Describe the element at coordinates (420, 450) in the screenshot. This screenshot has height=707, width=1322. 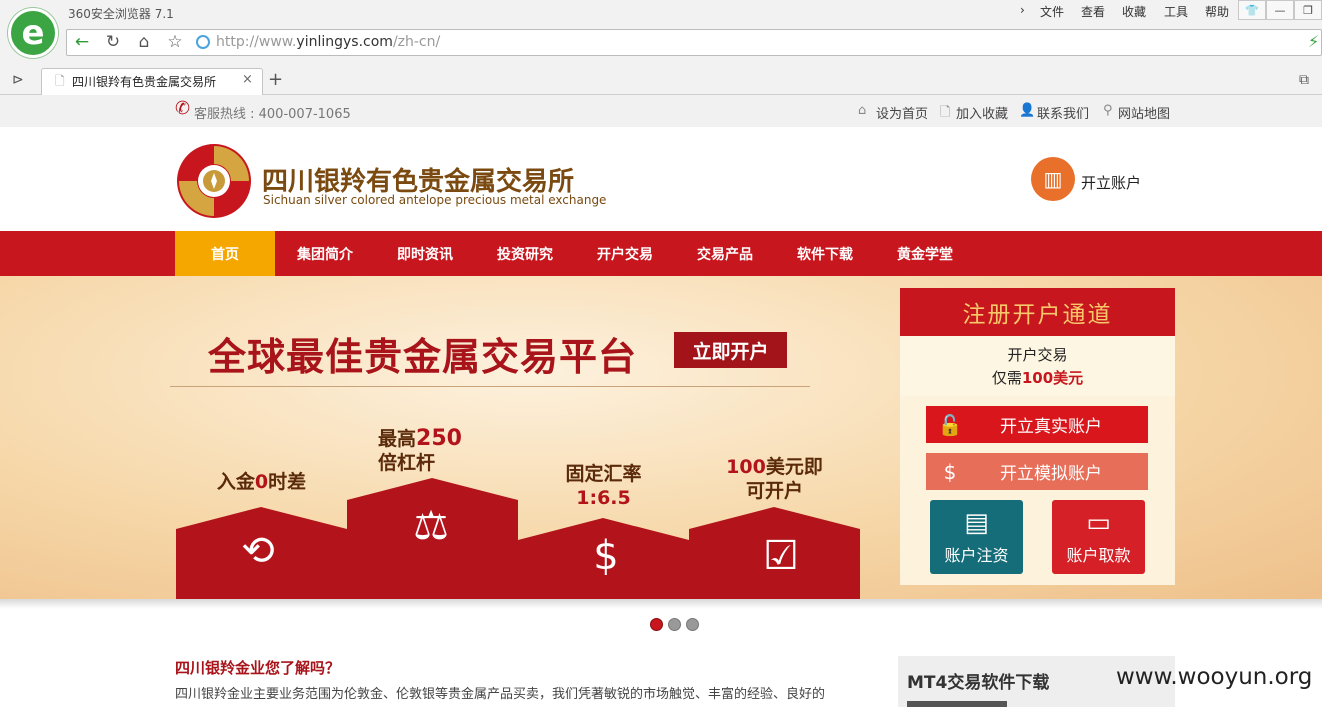
I see `feature-text-2: 最高250 倍杠杆` at that location.